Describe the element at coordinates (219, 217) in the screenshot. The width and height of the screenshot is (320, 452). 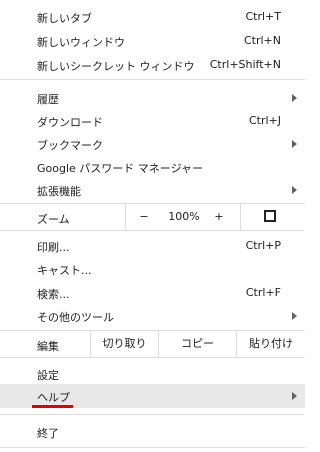
I see `zoom-in-button: +` at that location.